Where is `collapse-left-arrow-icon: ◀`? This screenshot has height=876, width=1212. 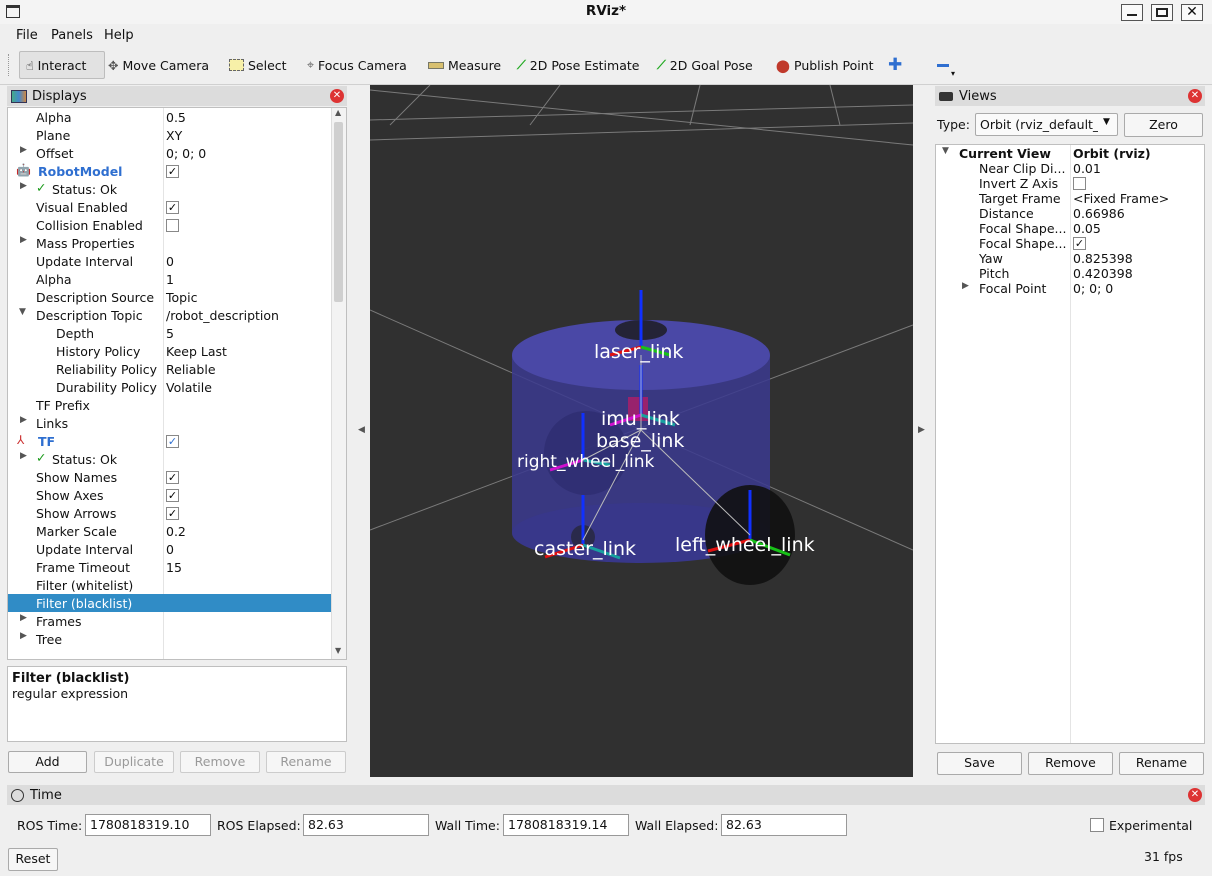
collapse-left-arrow-icon: ◀ is located at coordinates (361, 430).